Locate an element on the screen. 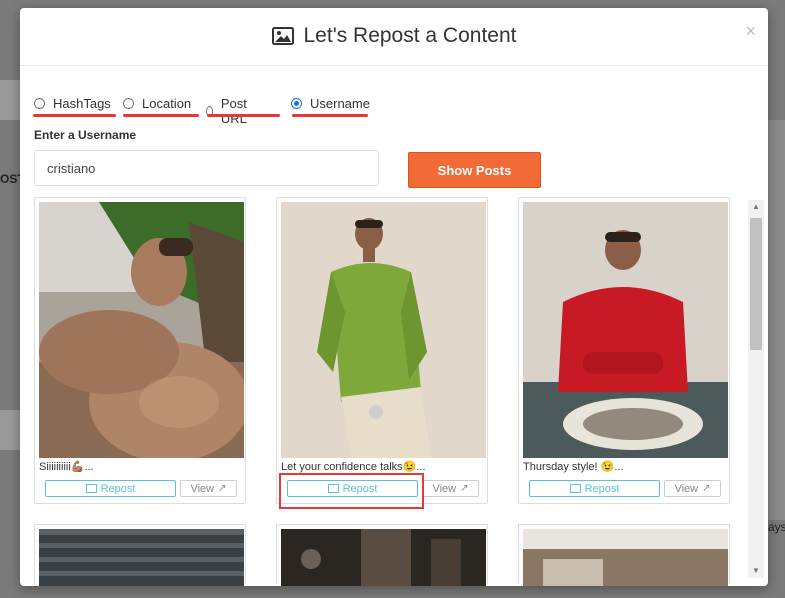  close-button: × is located at coordinates (750, 31).